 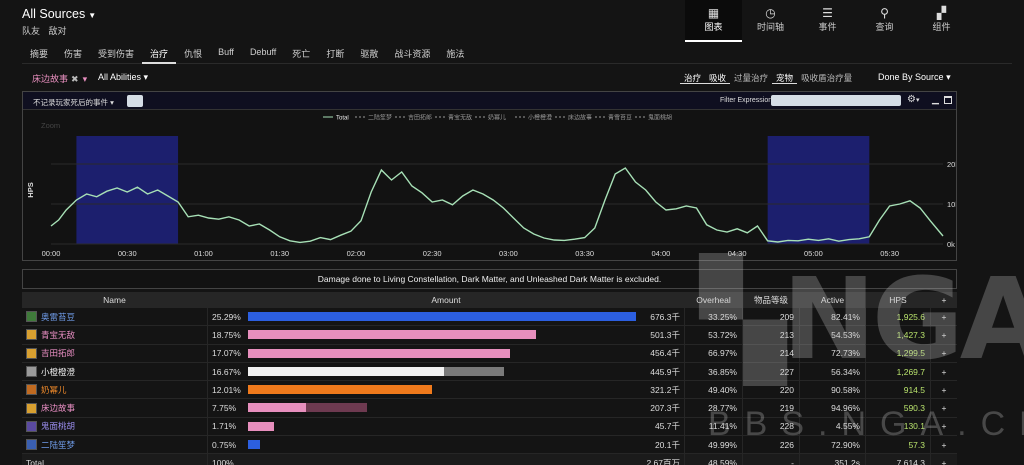 What do you see at coordinates (944, 299) in the screenshot?
I see `column-header: +` at bounding box center [944, 299].